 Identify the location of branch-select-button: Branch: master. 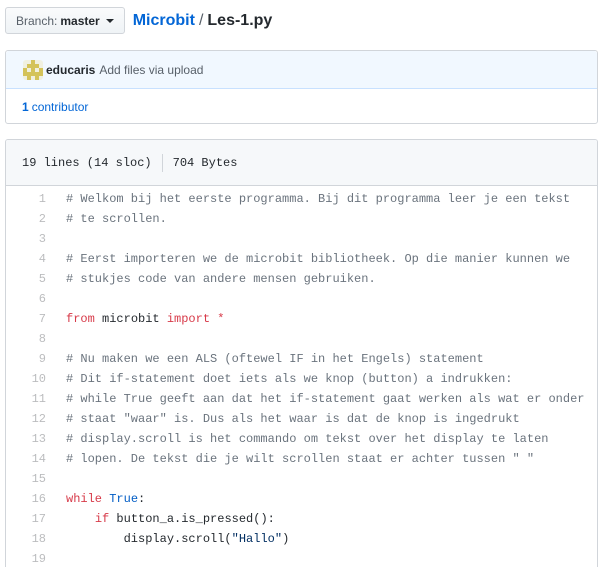
(65, 20).